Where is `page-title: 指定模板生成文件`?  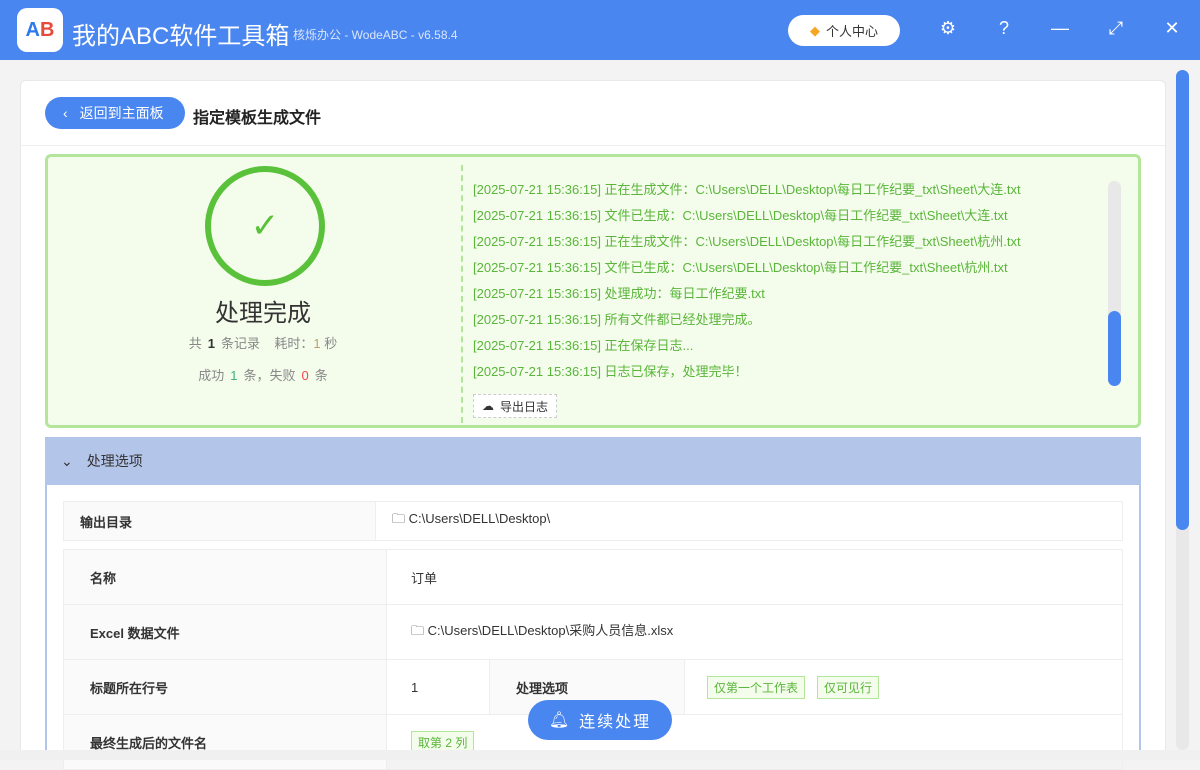 page-title: 指定模板生成文件 is located at coordinates (257, 118).